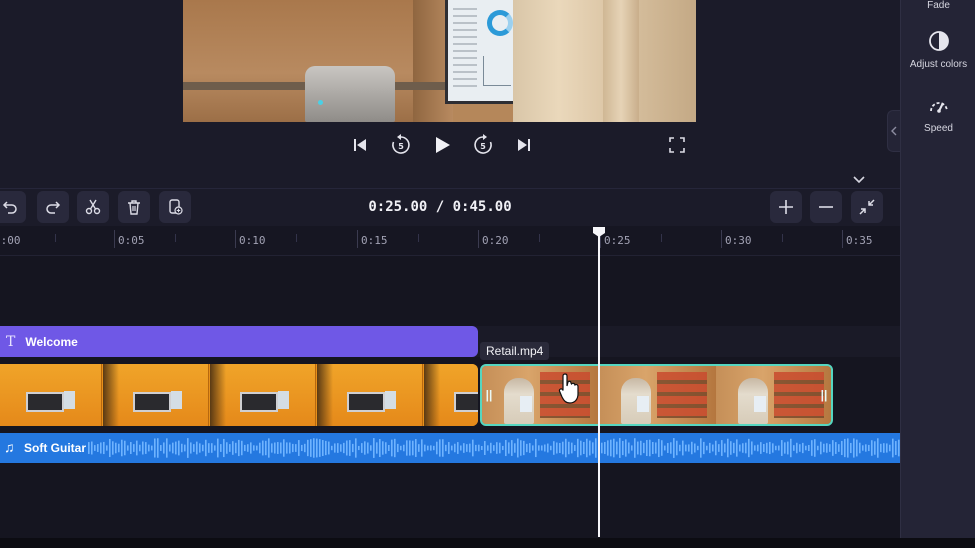  What do you see at coordinates (495, 240) in the screenshot?
I see `ruler-label: 0:20` at bounding box center [495, 240].